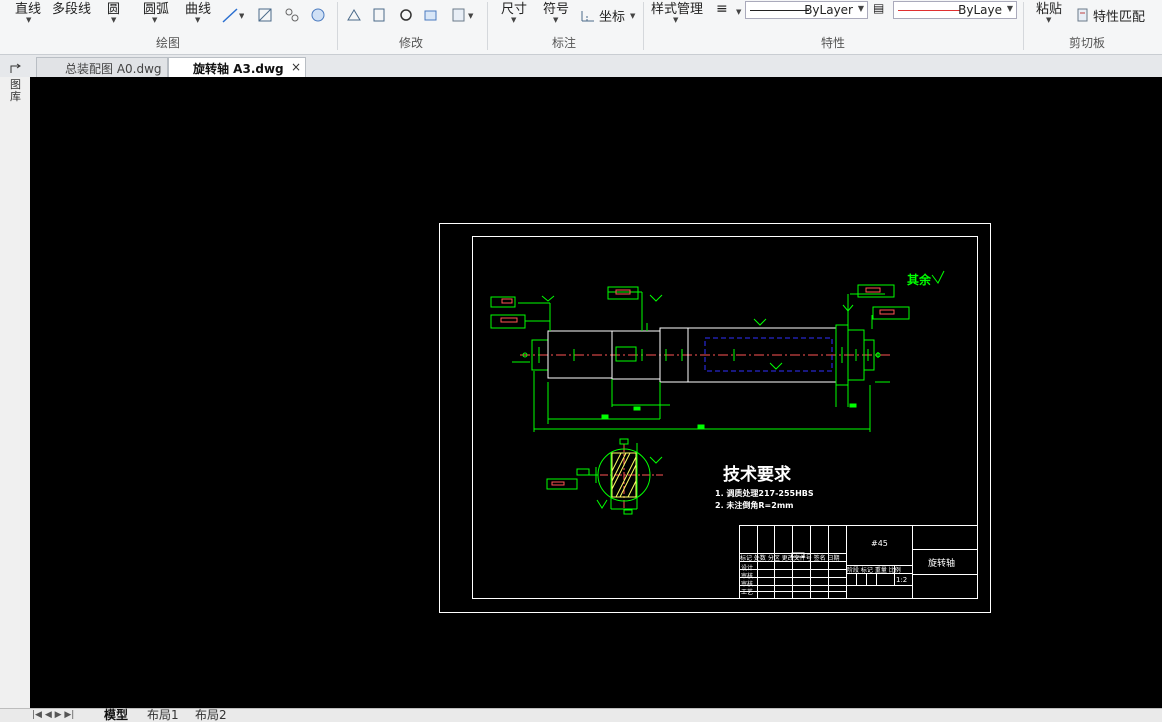 Image resolution: width=1162 pixels, height=722 pixels. I want to click on curve-button: 曲线, so click(198, 8).